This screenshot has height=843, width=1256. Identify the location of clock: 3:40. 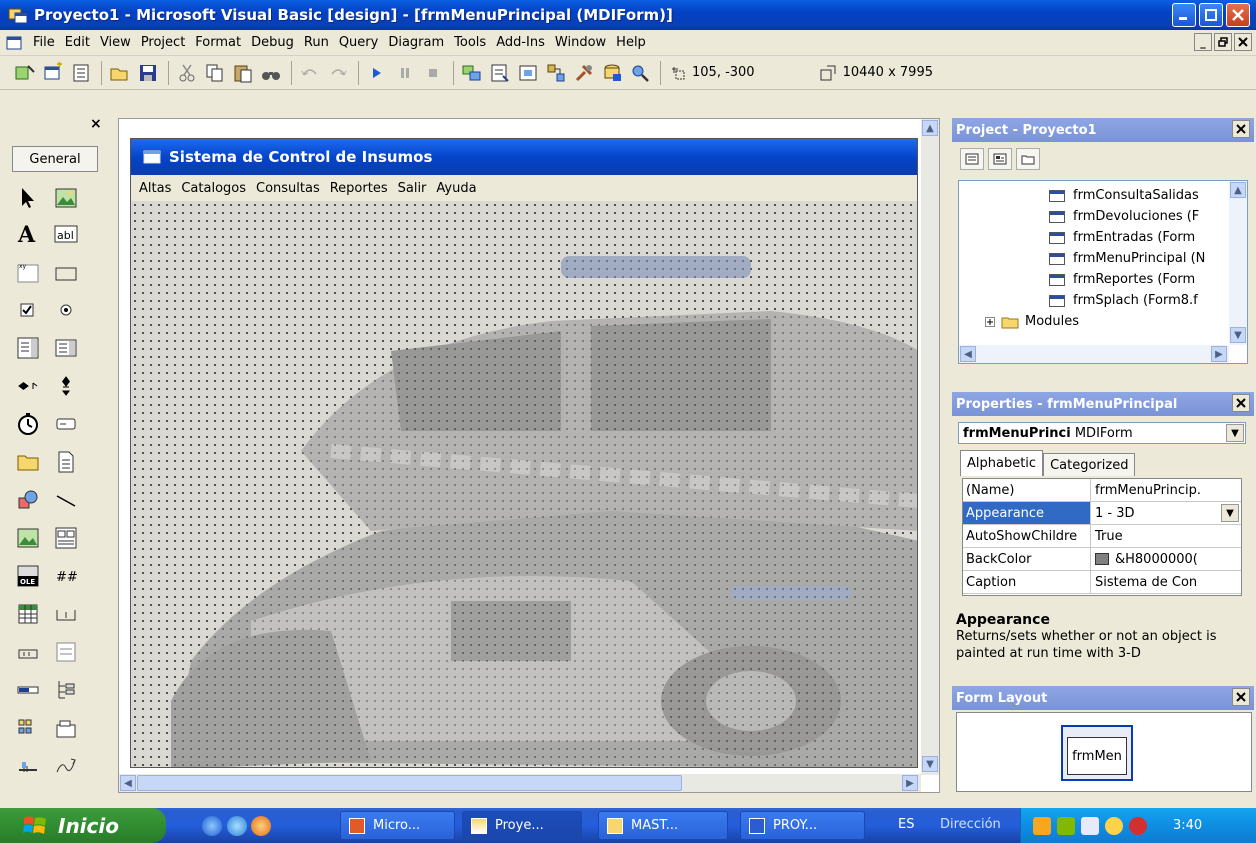
(1187, 825).